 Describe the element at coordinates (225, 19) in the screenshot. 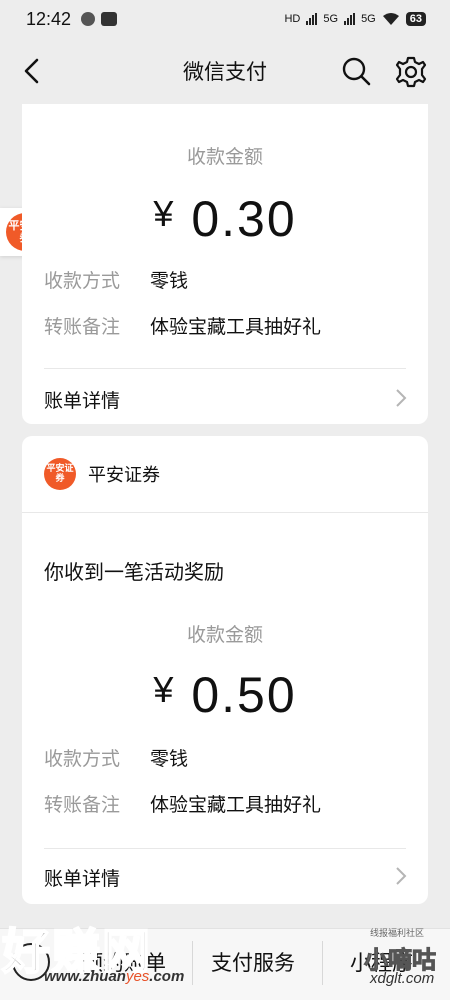

I see `status-bar: 12:42 HD 5G 5G 63` at that location.